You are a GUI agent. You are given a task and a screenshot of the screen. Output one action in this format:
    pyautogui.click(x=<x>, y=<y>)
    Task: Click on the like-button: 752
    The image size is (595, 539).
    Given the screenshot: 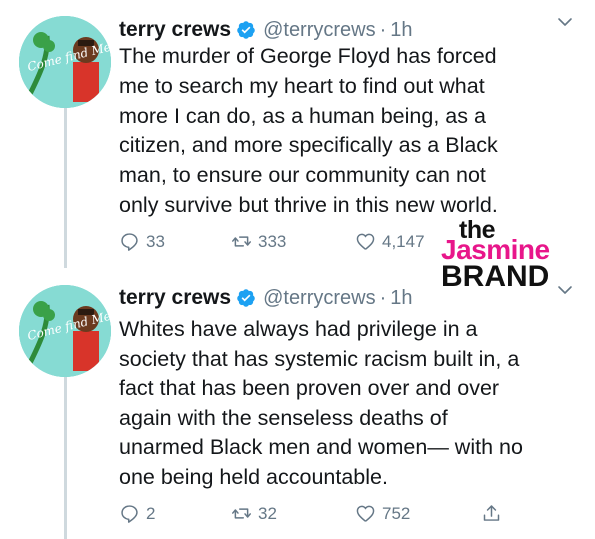 What is the action you would take?
    pyautogui.click(x=382, y=513)
    